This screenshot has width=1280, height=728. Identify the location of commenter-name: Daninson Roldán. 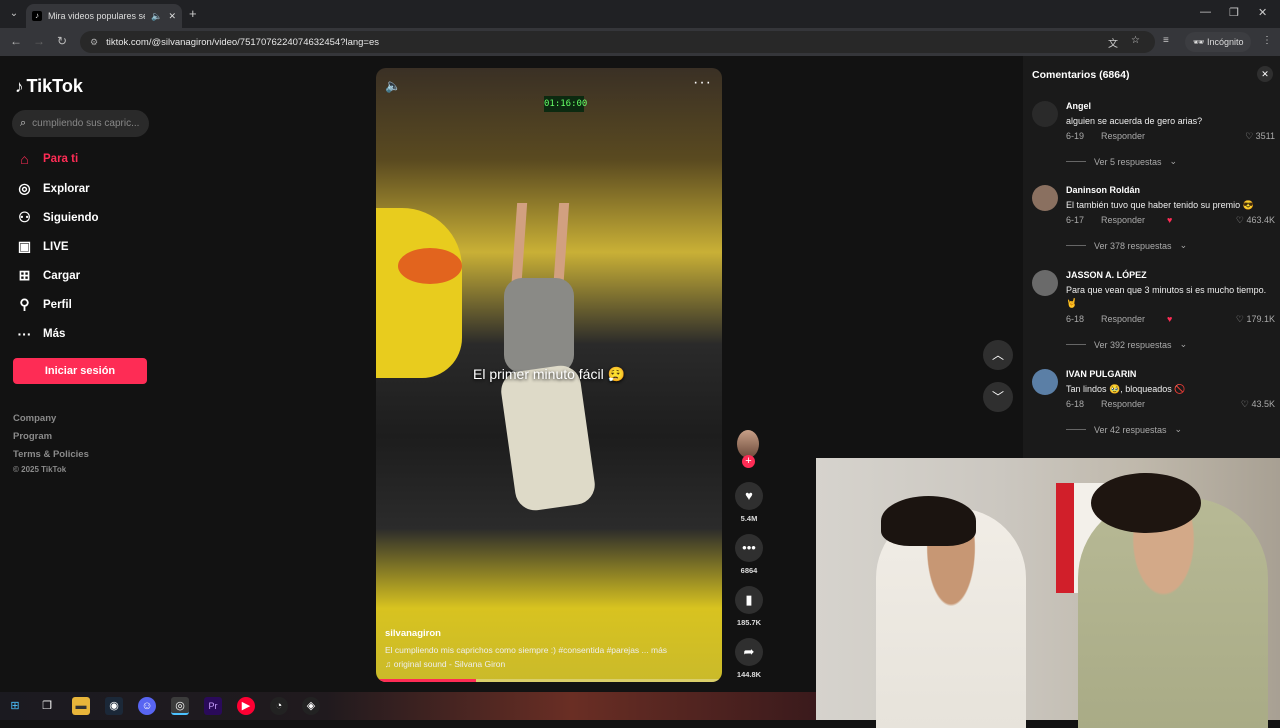
(1103, 190).